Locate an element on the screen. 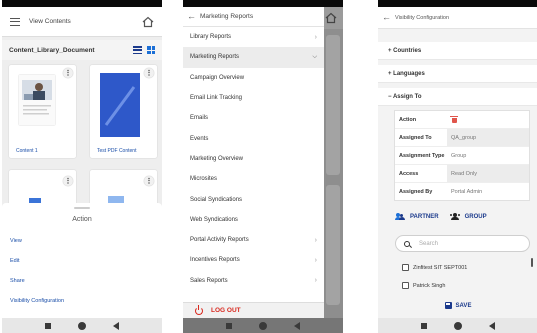  action-visibility-configuration: Visibility Configuration is located at coordinates (37, 301).